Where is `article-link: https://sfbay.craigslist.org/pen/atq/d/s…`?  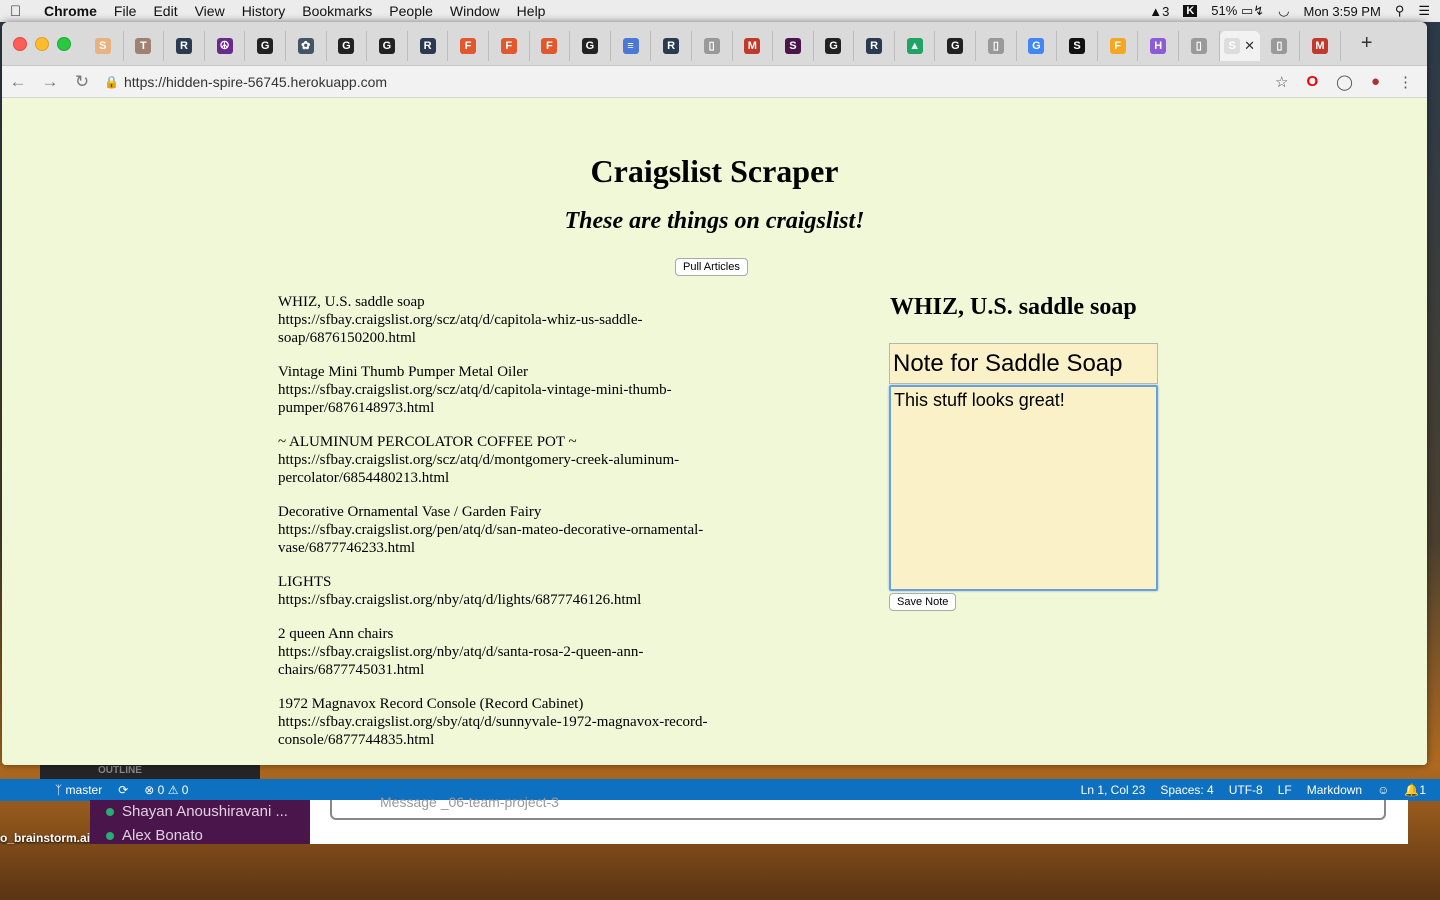 article-link: https://sfbay.craigslist.org/pen/atq/d/s… is located at coordinates (518, 539).